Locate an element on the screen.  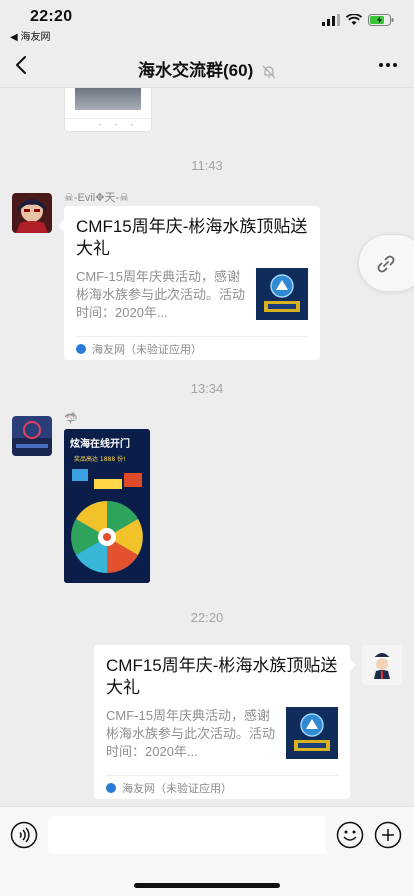
previous-message-image is located at coordinates (108, 99).